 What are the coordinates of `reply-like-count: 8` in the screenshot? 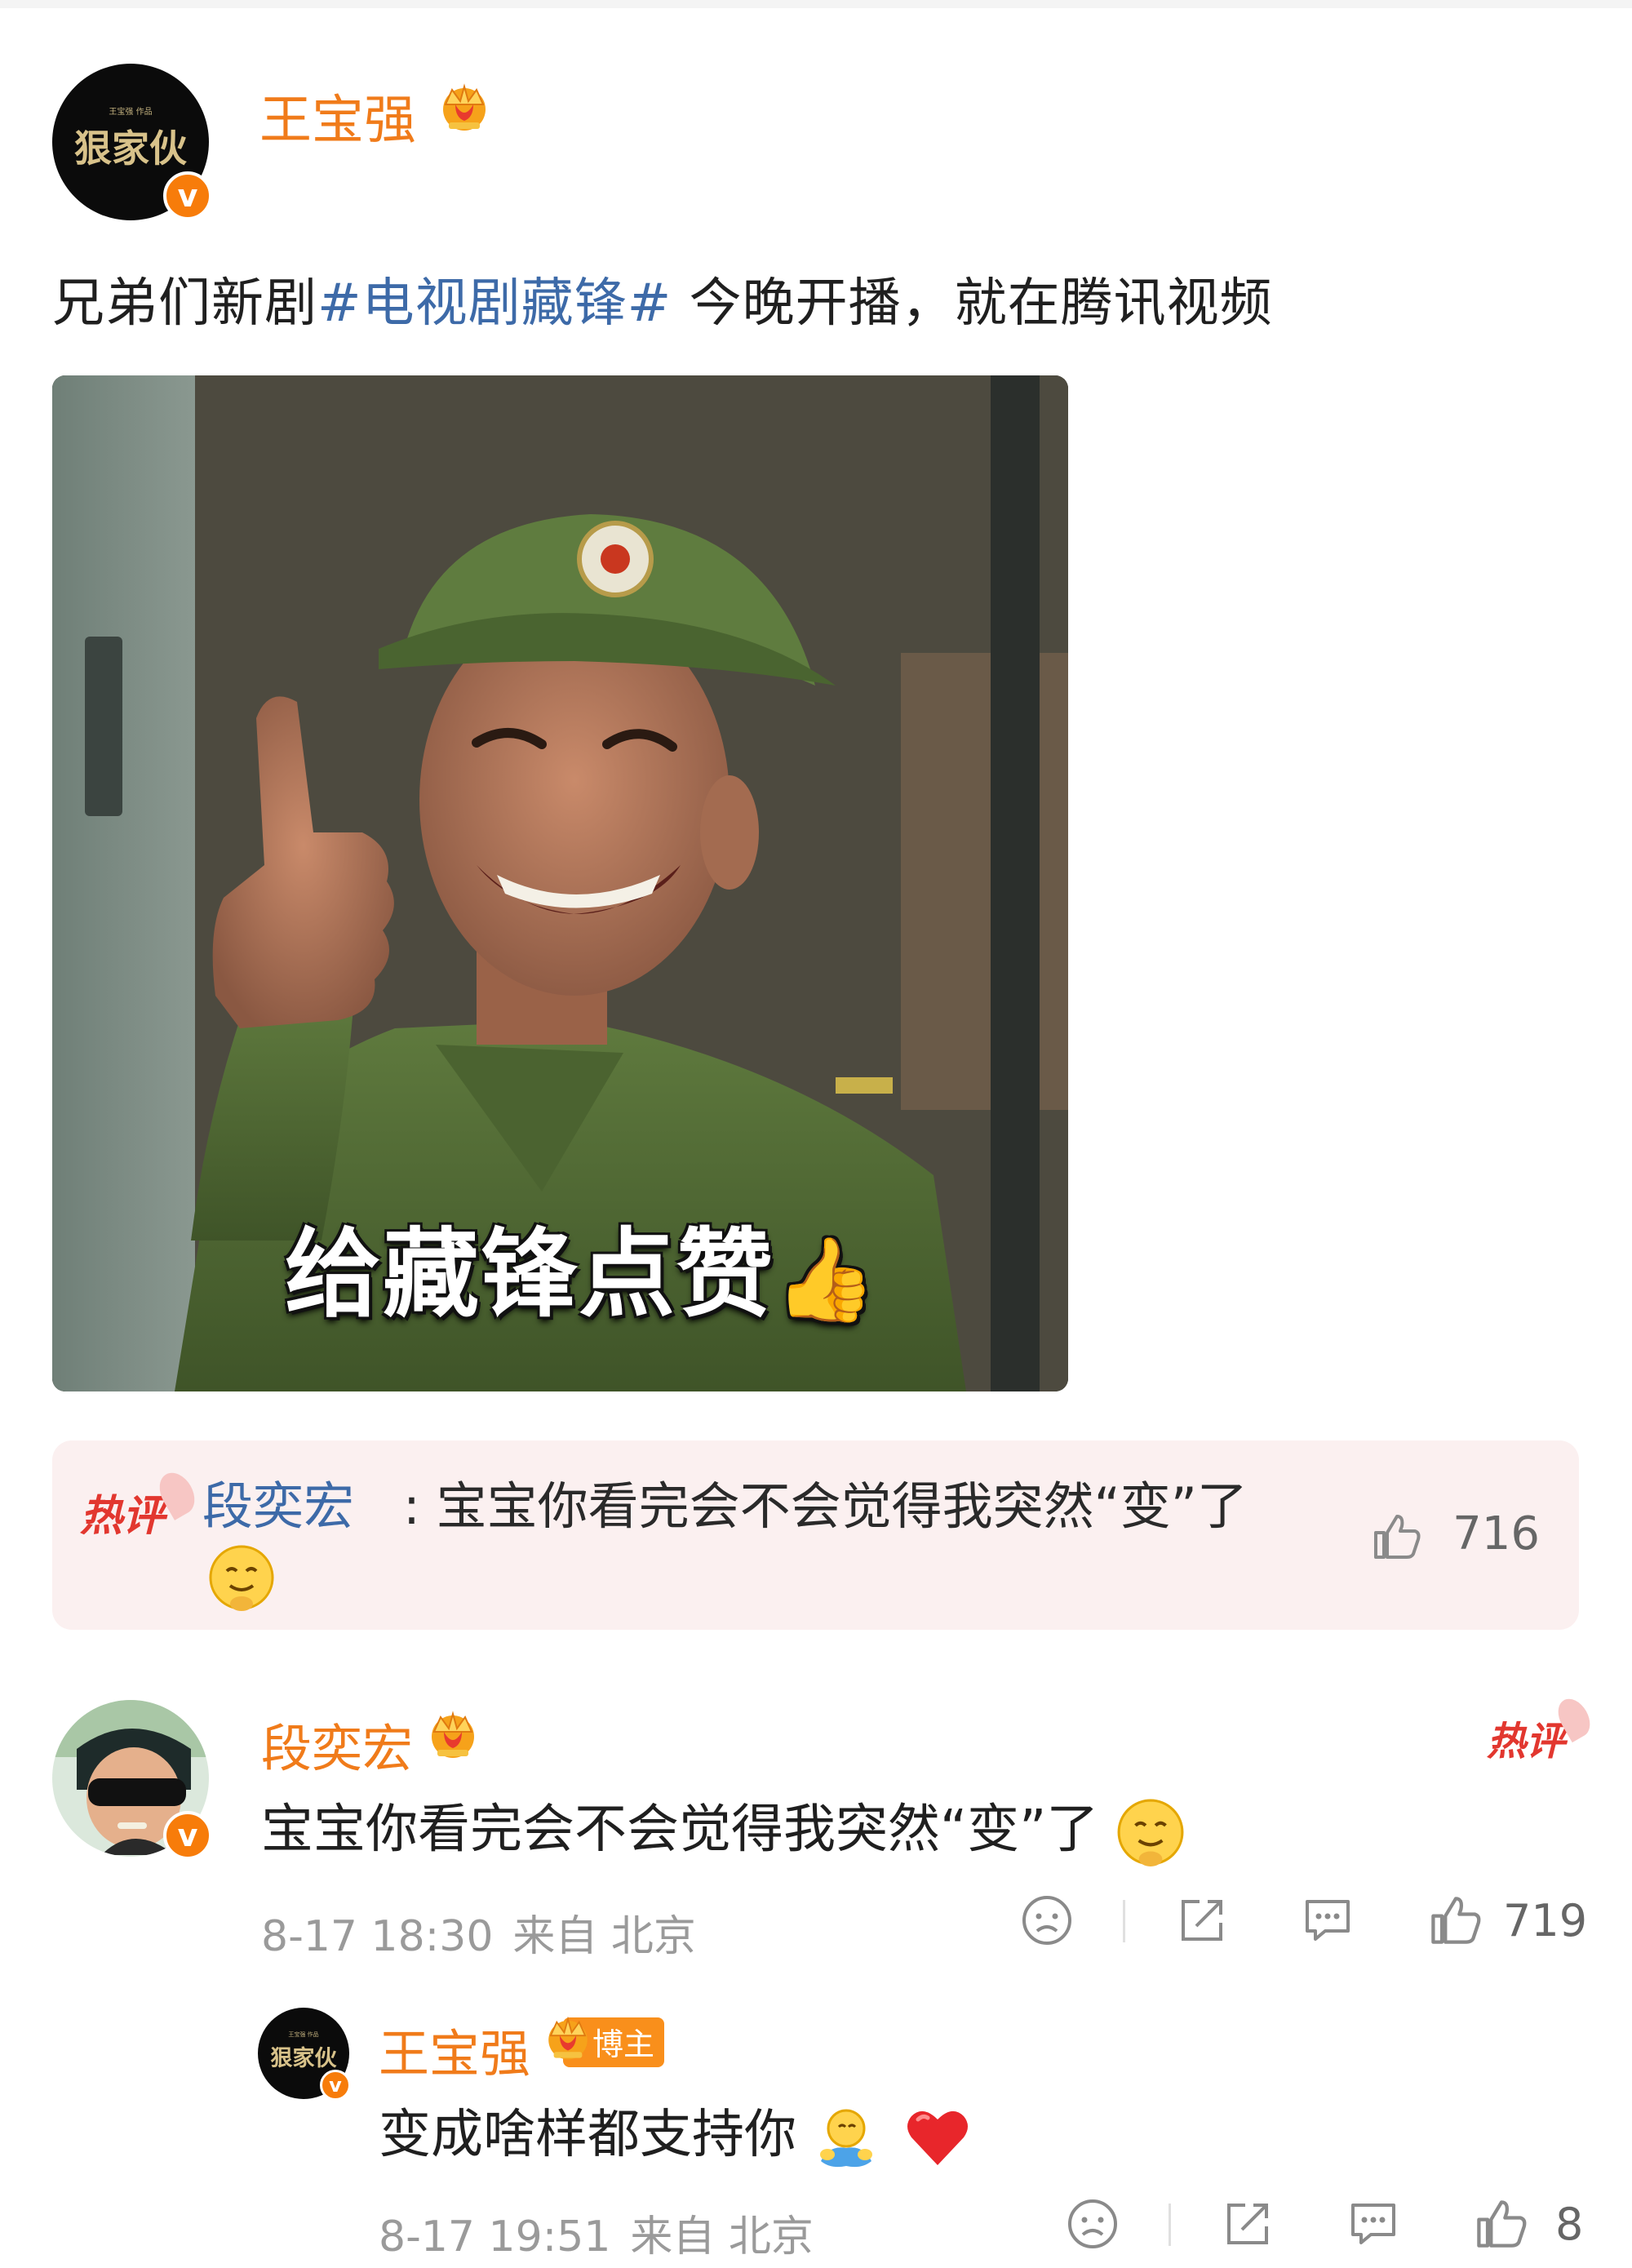 It's located at (1569, 2224).